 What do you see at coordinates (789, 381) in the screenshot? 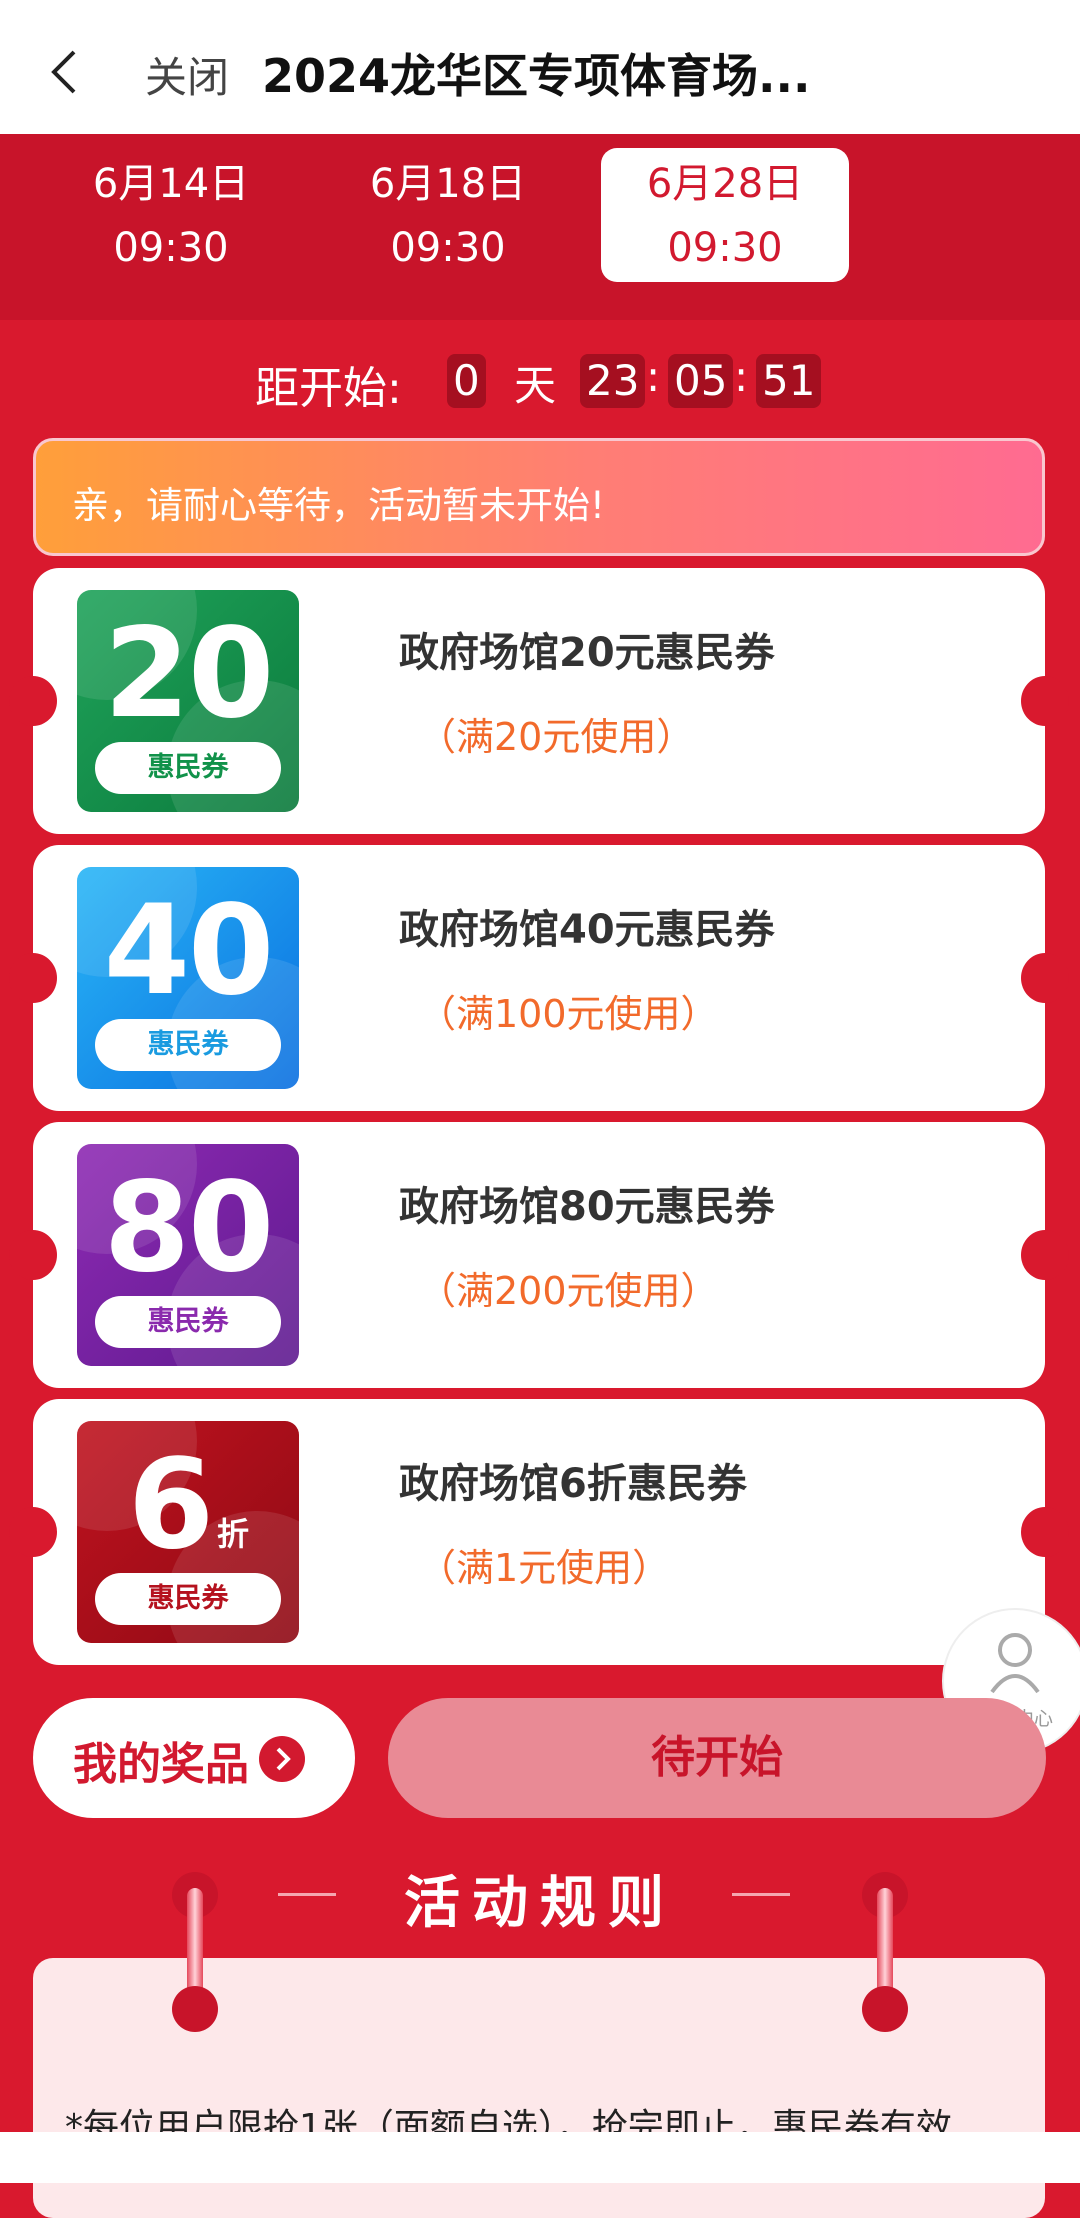
I see `countdown-seconds: 51` at bounding box center [789, 381].